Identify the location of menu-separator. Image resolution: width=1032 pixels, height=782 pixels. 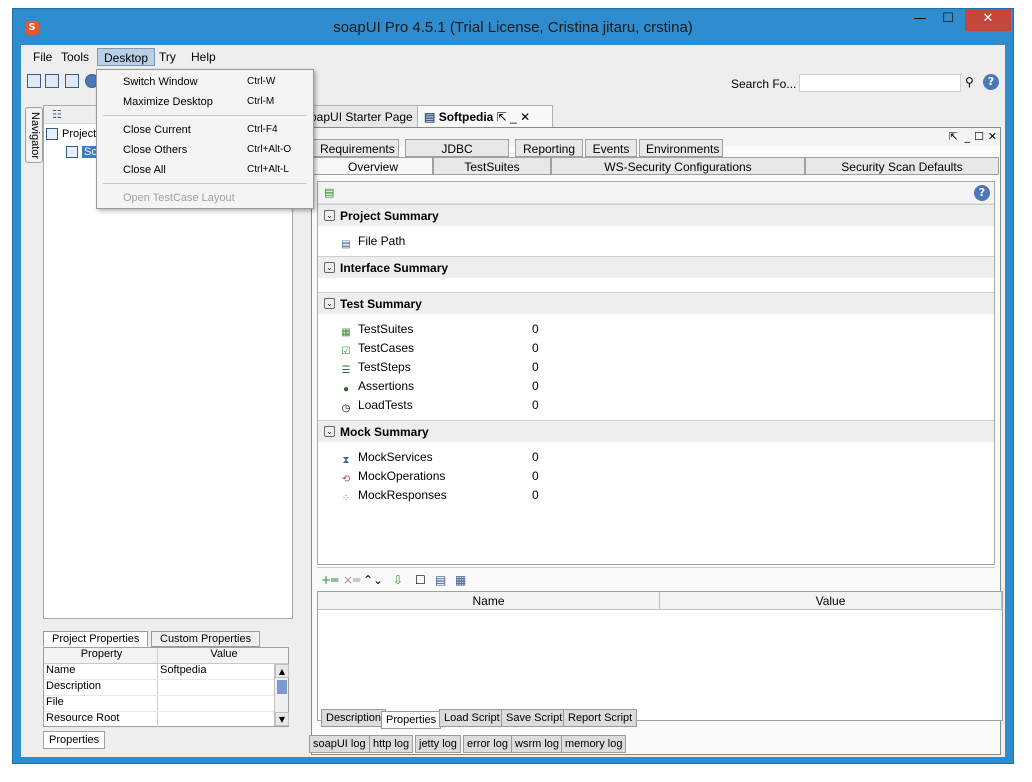
(205, 183).